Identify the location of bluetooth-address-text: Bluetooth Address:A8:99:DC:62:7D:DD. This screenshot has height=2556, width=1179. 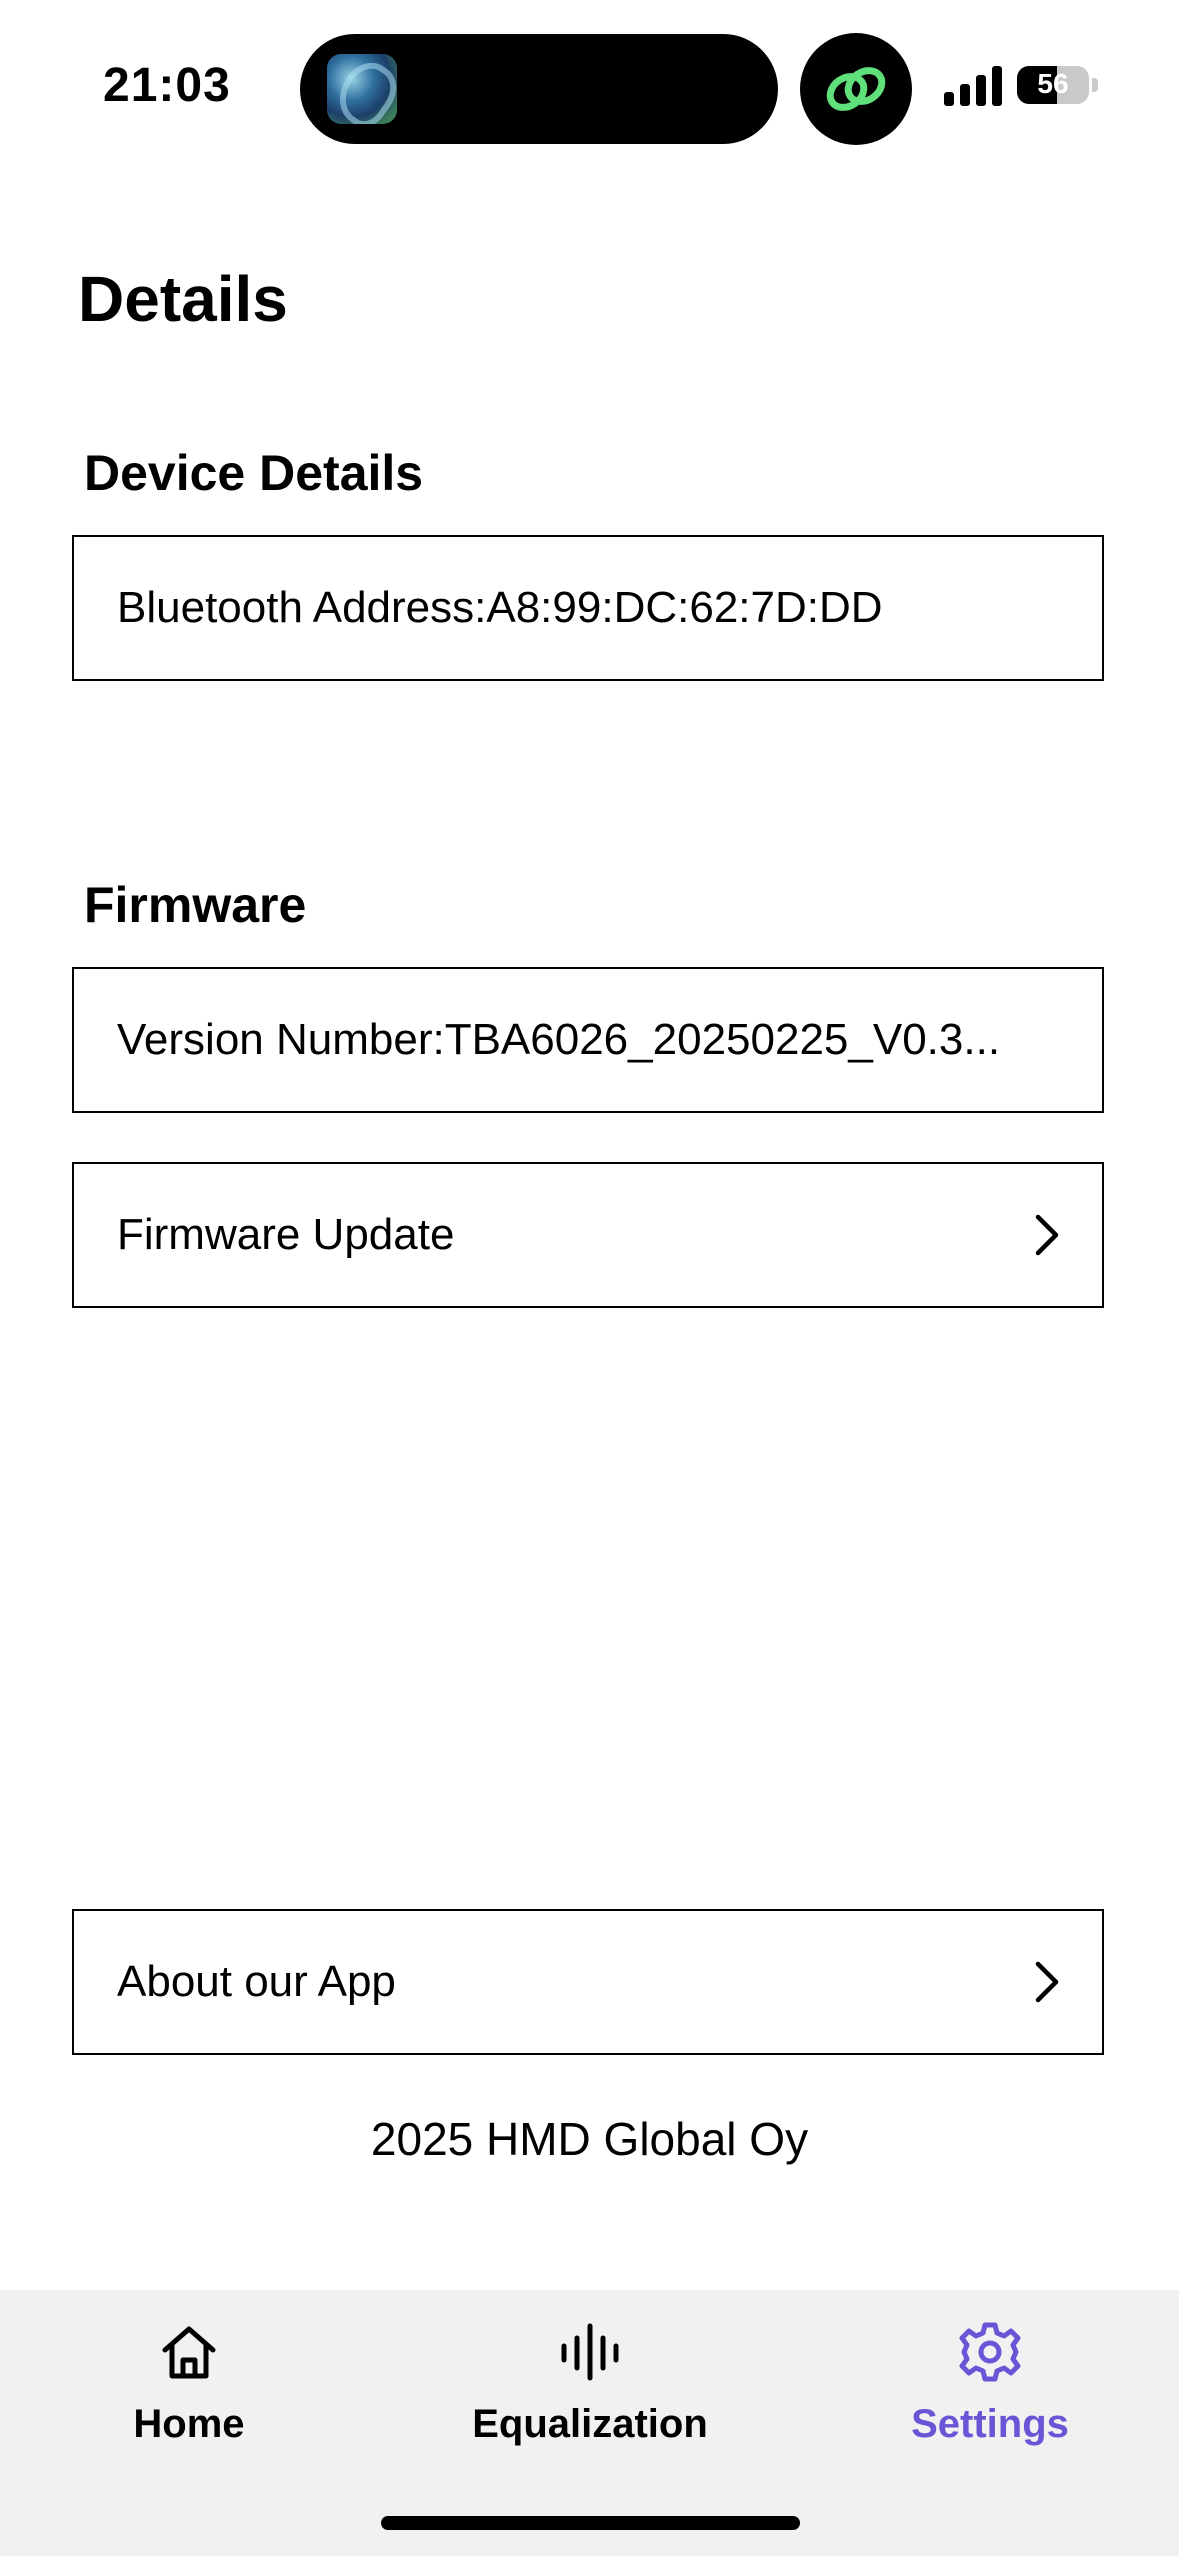
(500, 607).